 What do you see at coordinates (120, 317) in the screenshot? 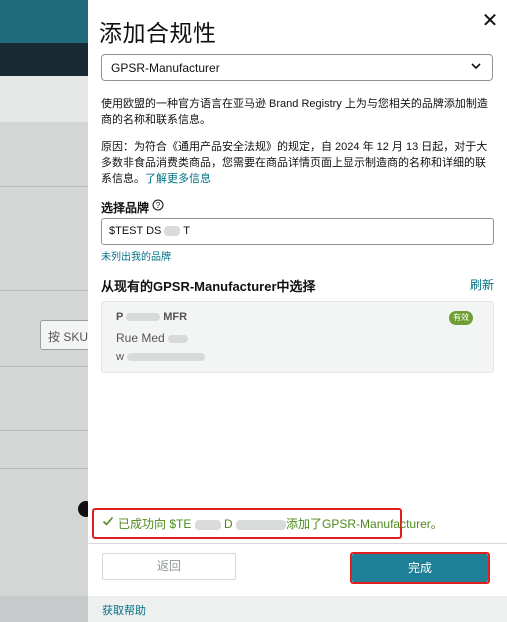
I see `manufacturer-name-prefix: P` at bounding box center [120, 317].